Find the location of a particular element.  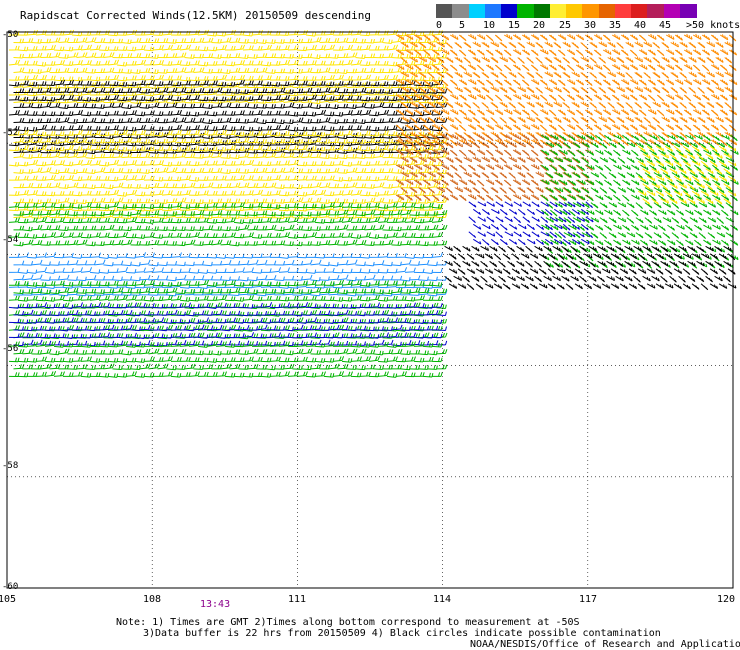

x-tick-label: 105 is located at coordinates (8, 599).